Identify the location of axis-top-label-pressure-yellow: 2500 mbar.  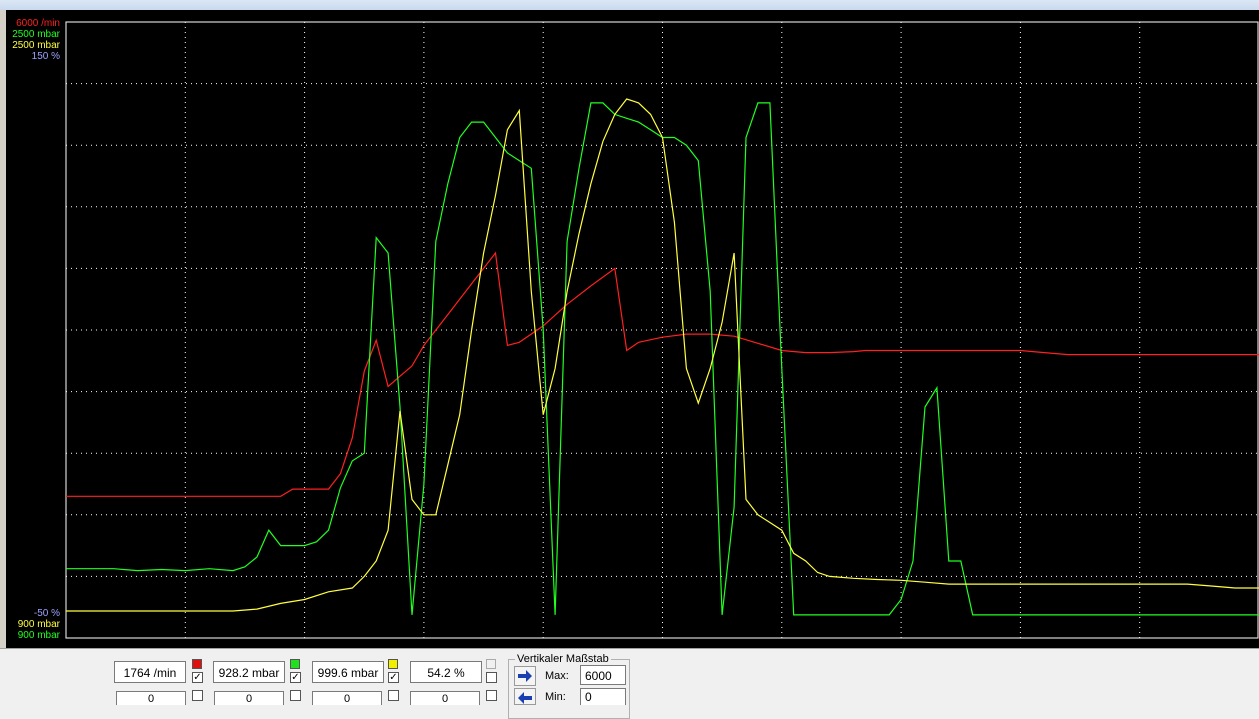
(36, 45).